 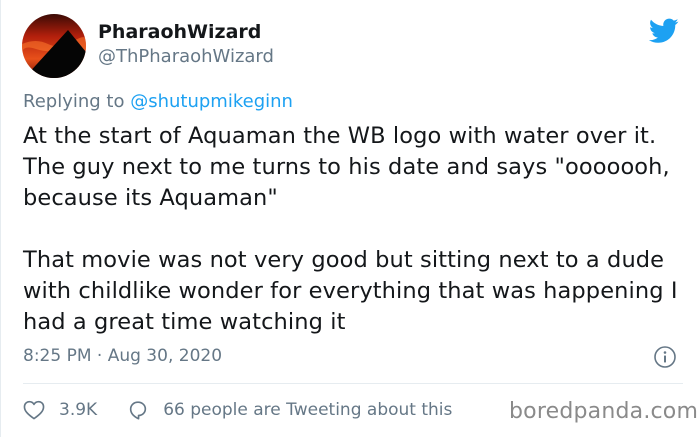 I want to click on watermark: boredpanda.com, so click(x=604, y=411).